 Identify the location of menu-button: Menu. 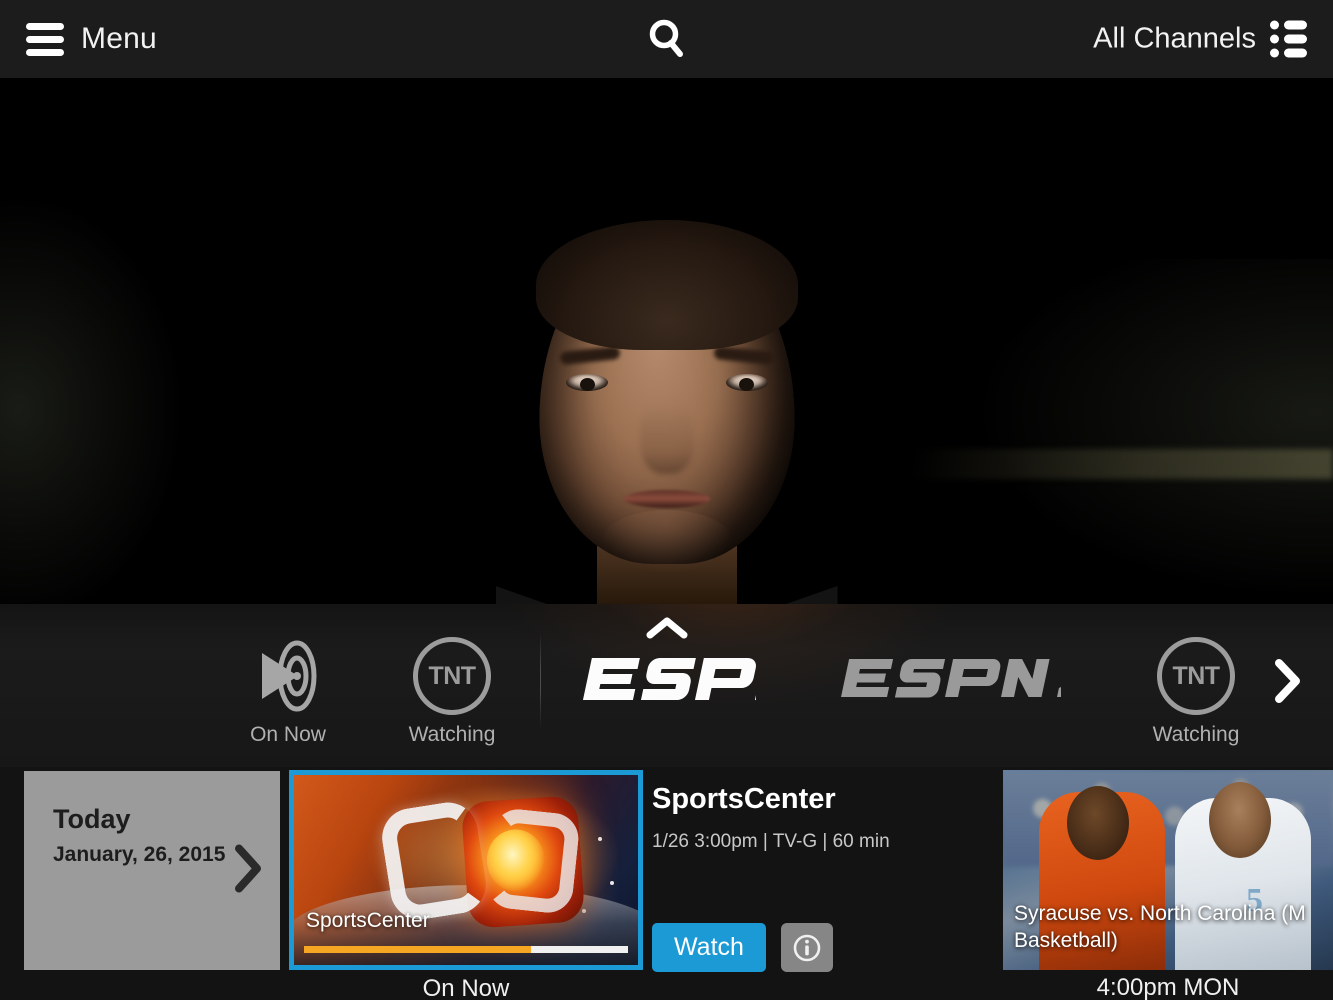
(91, 39).